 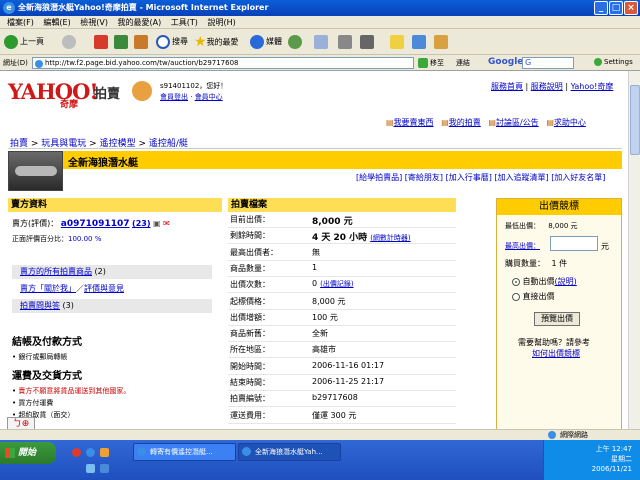 I want to click on menu-edit: 編輯(E), so click(x=56, y=22).